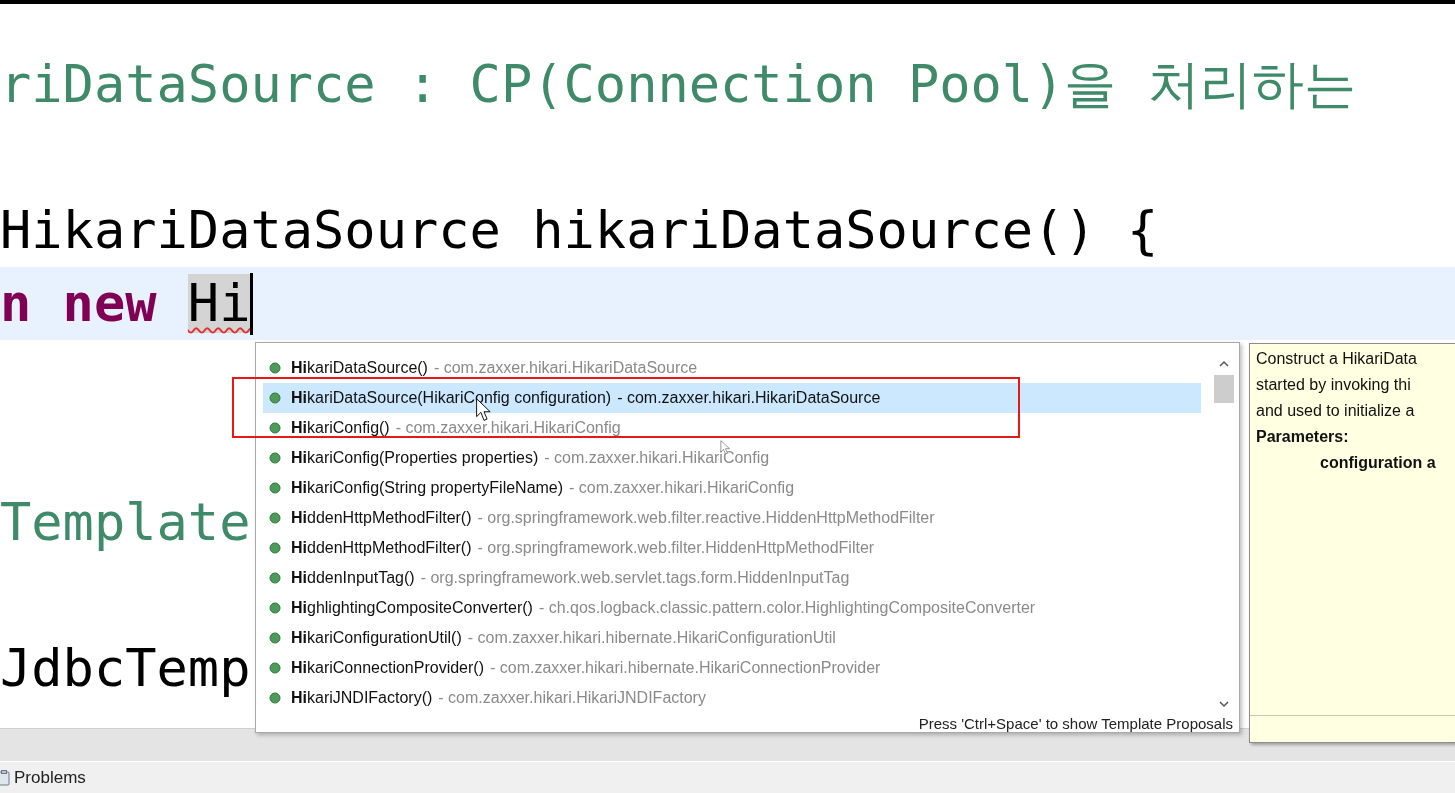 This screenshot has height=793, width=1455. What do you see at coordinates (1336, 411) in the screenshot?
I see `doc-text: and used to initialize a` at bounding box center [1336, 411].